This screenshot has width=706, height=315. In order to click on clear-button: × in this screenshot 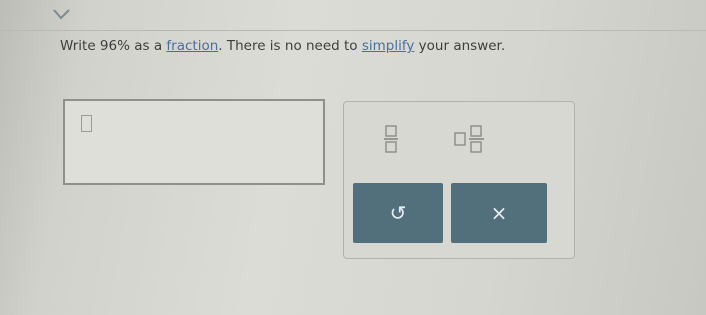, I will do `click(499, 213)`.